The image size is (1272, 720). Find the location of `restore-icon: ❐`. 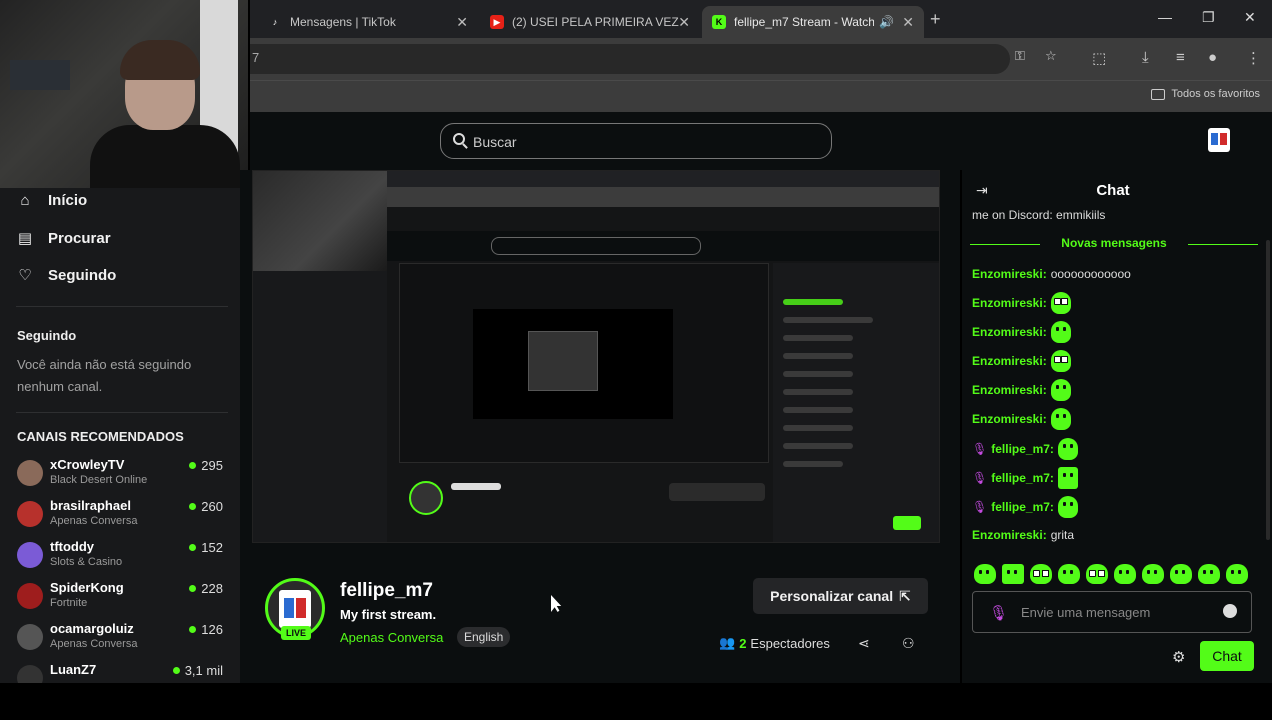

restore-icon: ❐ is located at coordinates (1208, 17).